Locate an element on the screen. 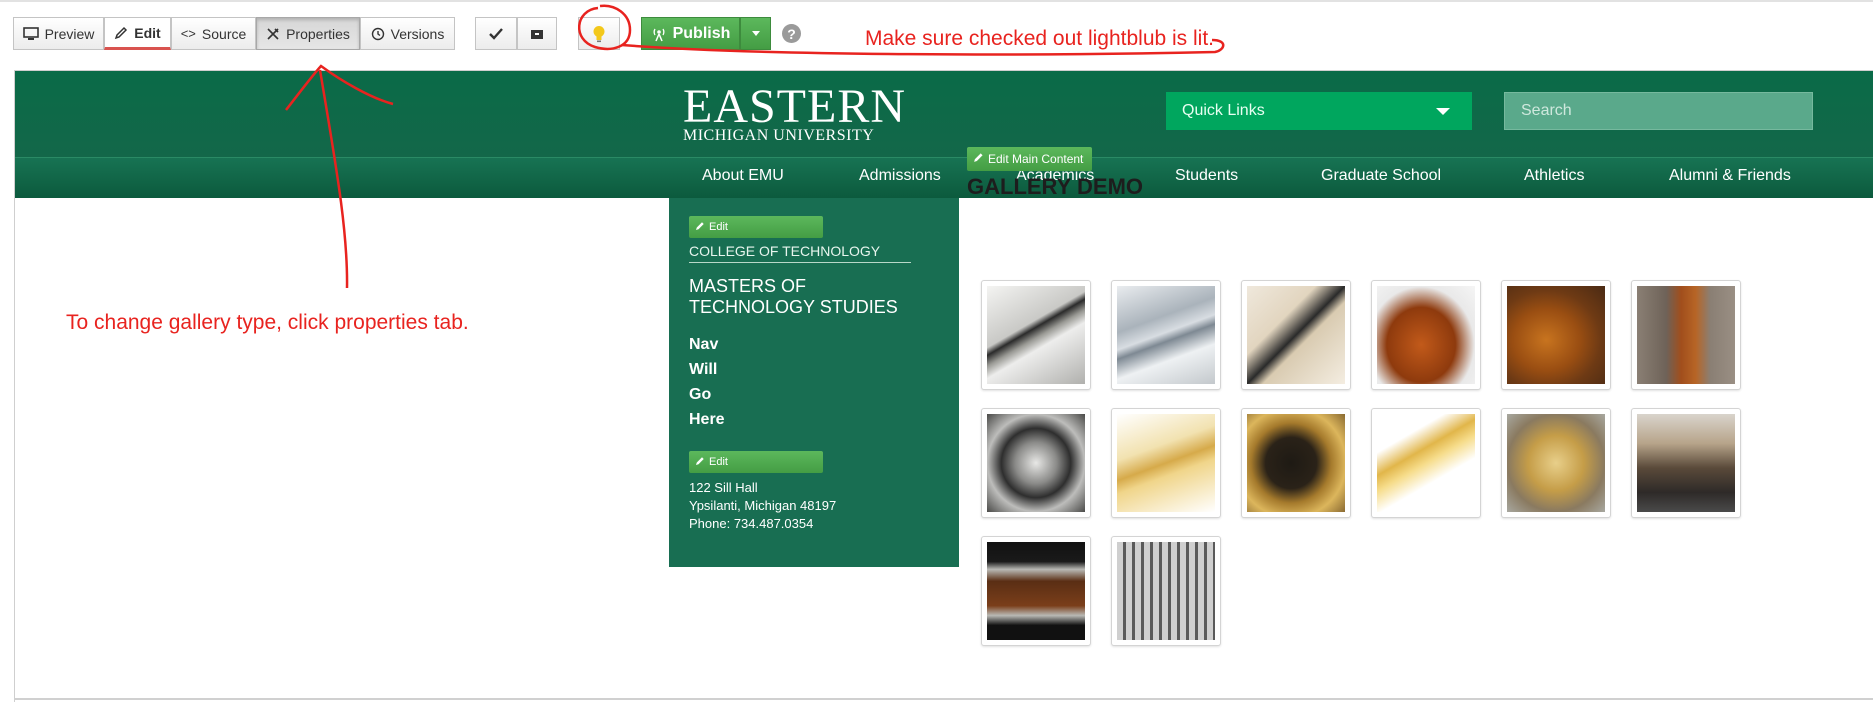 This screenshot has height=702, width=1873. snare-drum-icon is located at coordinates (1036, 591).